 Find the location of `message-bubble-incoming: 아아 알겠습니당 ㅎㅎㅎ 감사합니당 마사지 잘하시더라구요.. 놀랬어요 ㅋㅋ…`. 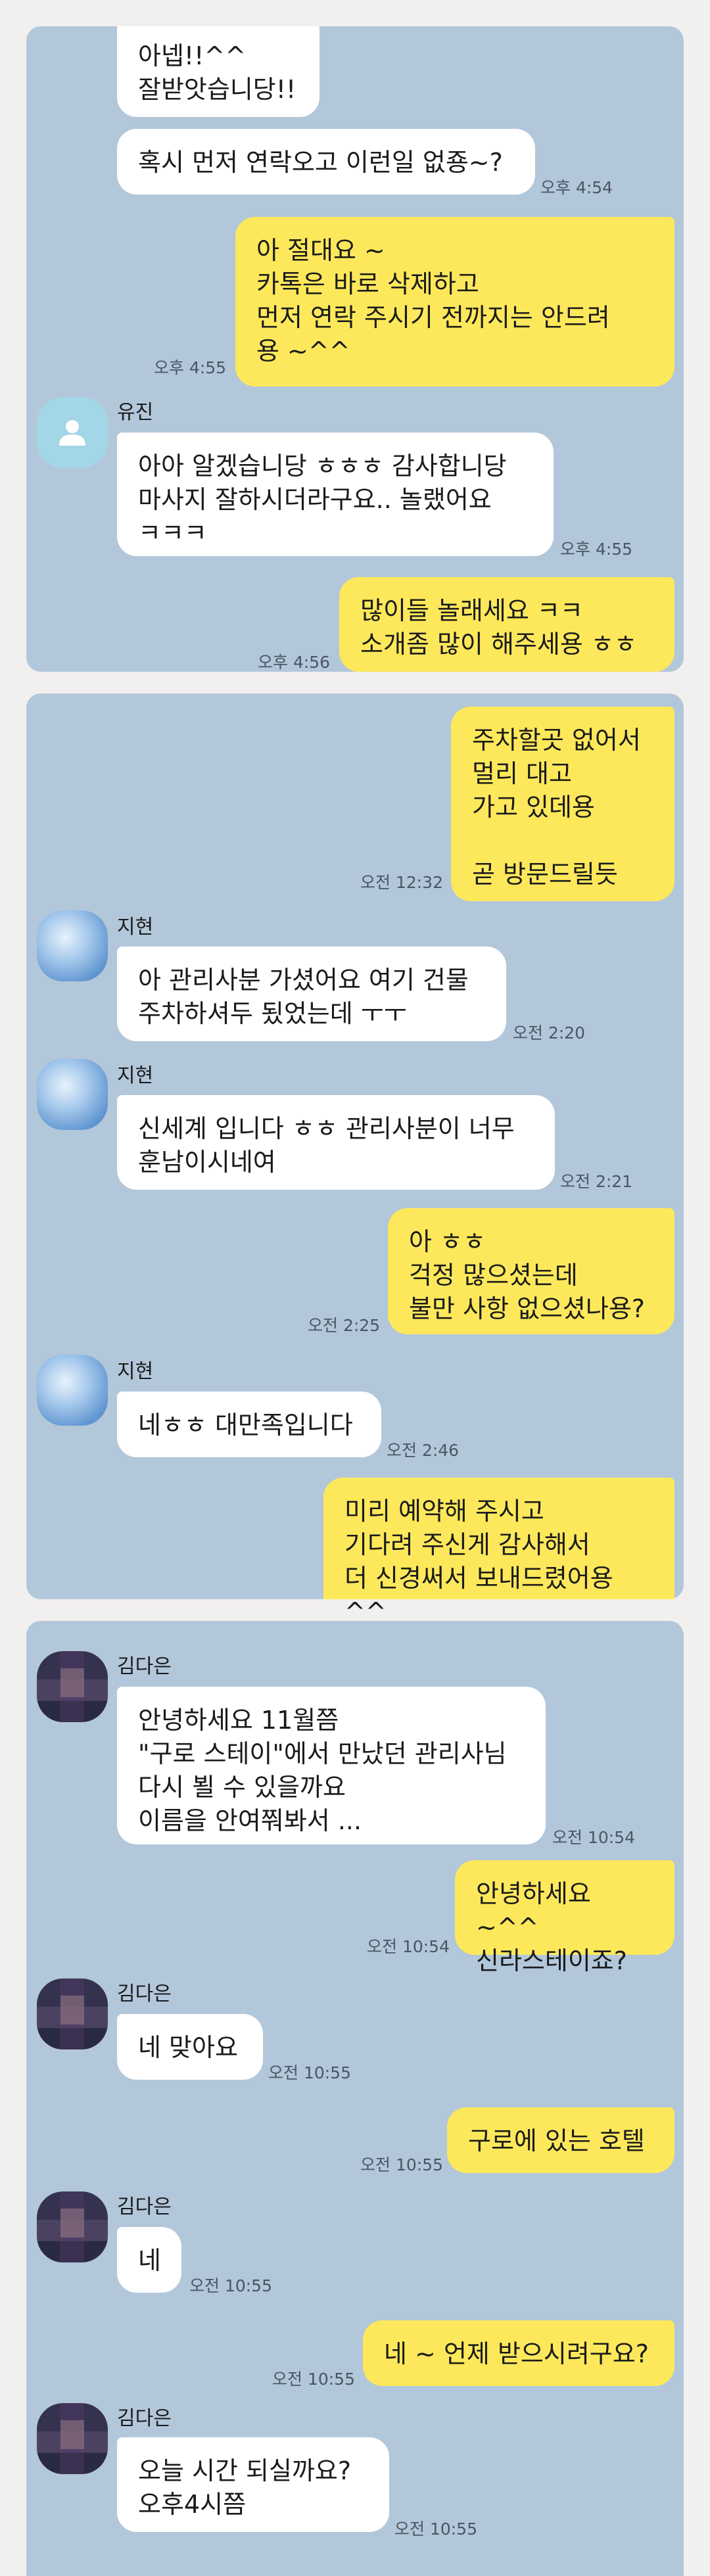

message-bubble-incoming: 아아 알겠습니당 ㅎㅎㅎ 감사합니당 마사지 잘하시더라구요.. 놀랬어요 ㅋㅋ… is located at coordinates (335, 494).